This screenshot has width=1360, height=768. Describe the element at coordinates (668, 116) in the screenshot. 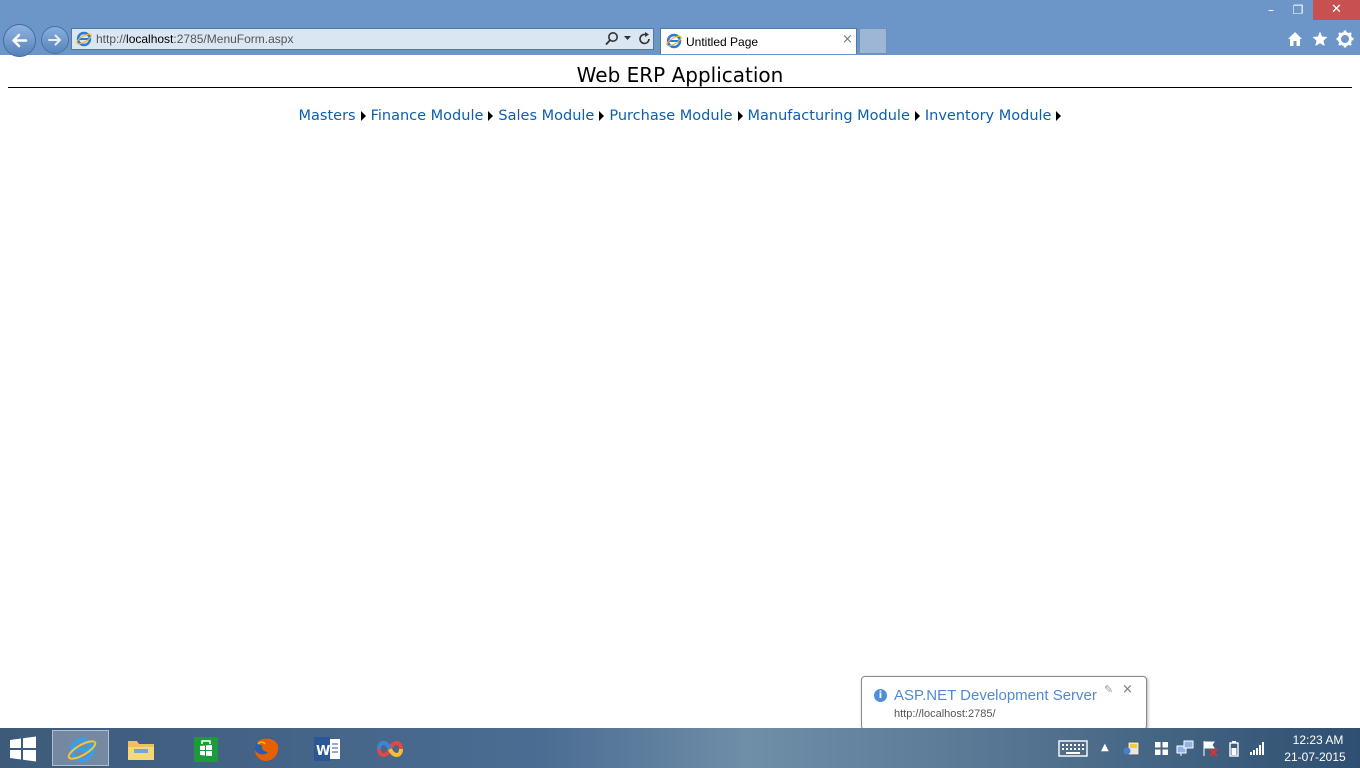

I see `menu-item-label: Purchase Module` at that location.